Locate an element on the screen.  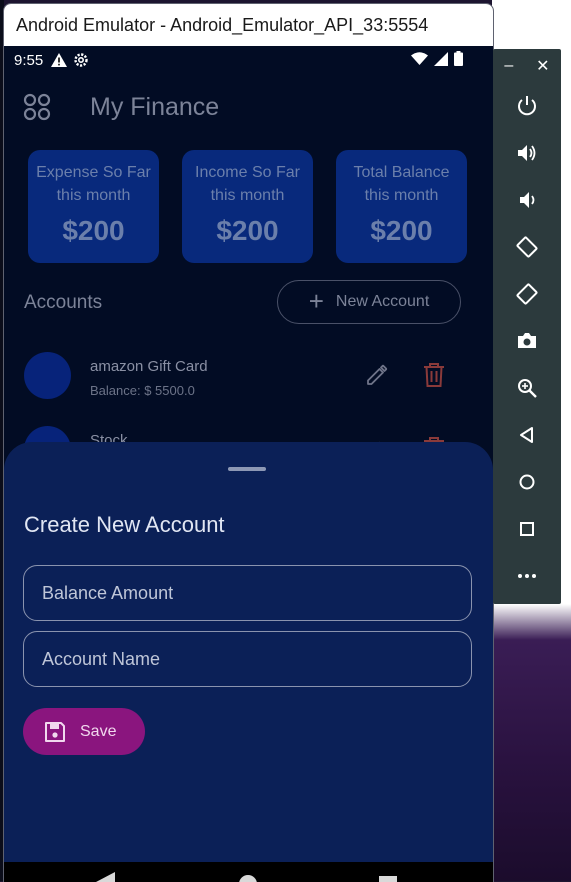
save-button: Save is located at coordinates (84, 731).